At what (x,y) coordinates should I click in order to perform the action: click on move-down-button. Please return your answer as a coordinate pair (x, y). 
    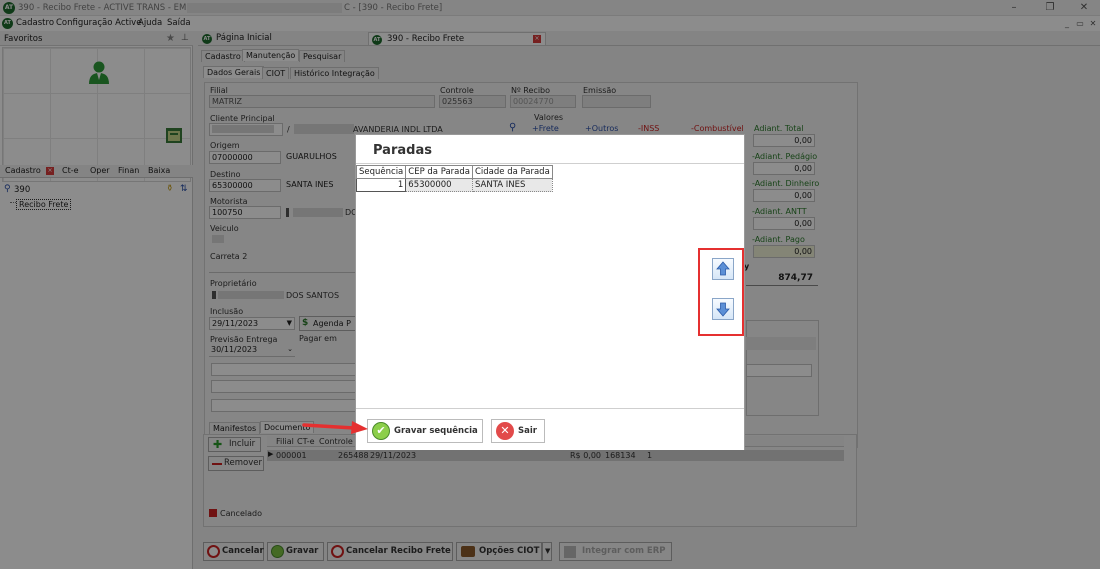
    Looking at the image, I should click on (723, 309).